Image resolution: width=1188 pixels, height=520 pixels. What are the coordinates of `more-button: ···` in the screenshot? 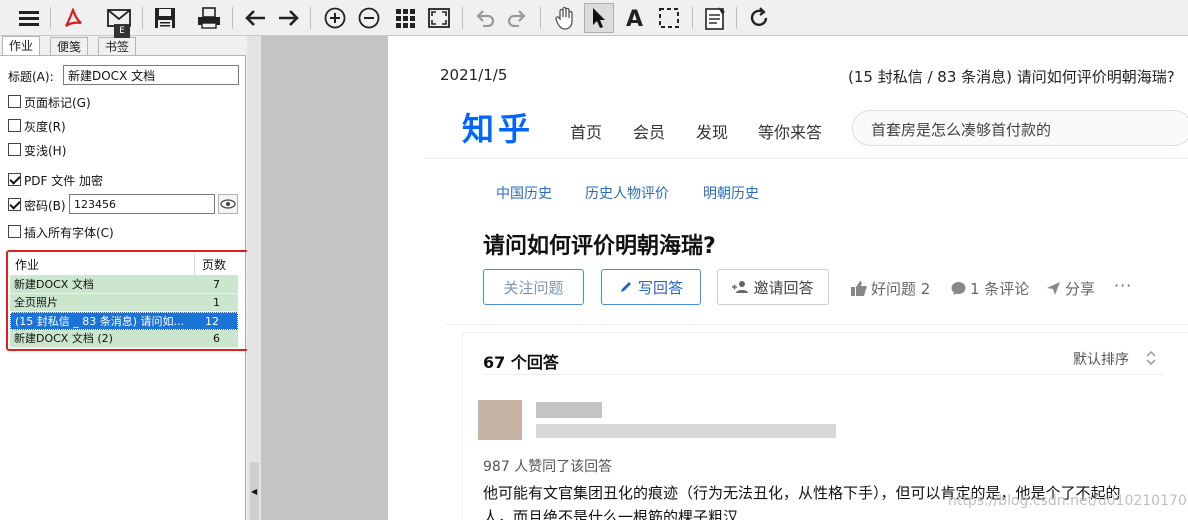 It's located at (1123, 285).